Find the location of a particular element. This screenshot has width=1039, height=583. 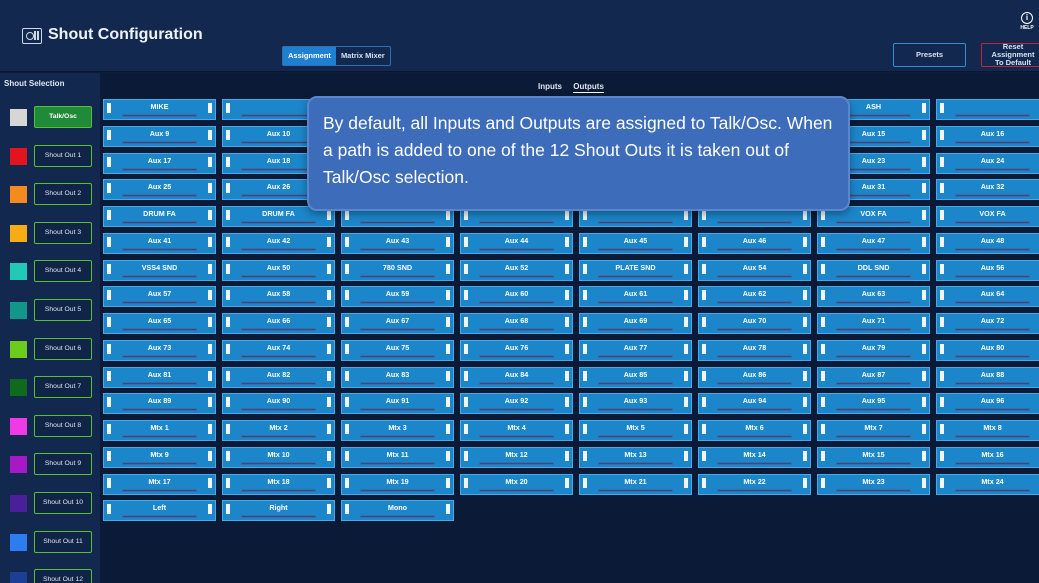

shout-item-12: Shout Out 12 is located at coordinates (53, 576).